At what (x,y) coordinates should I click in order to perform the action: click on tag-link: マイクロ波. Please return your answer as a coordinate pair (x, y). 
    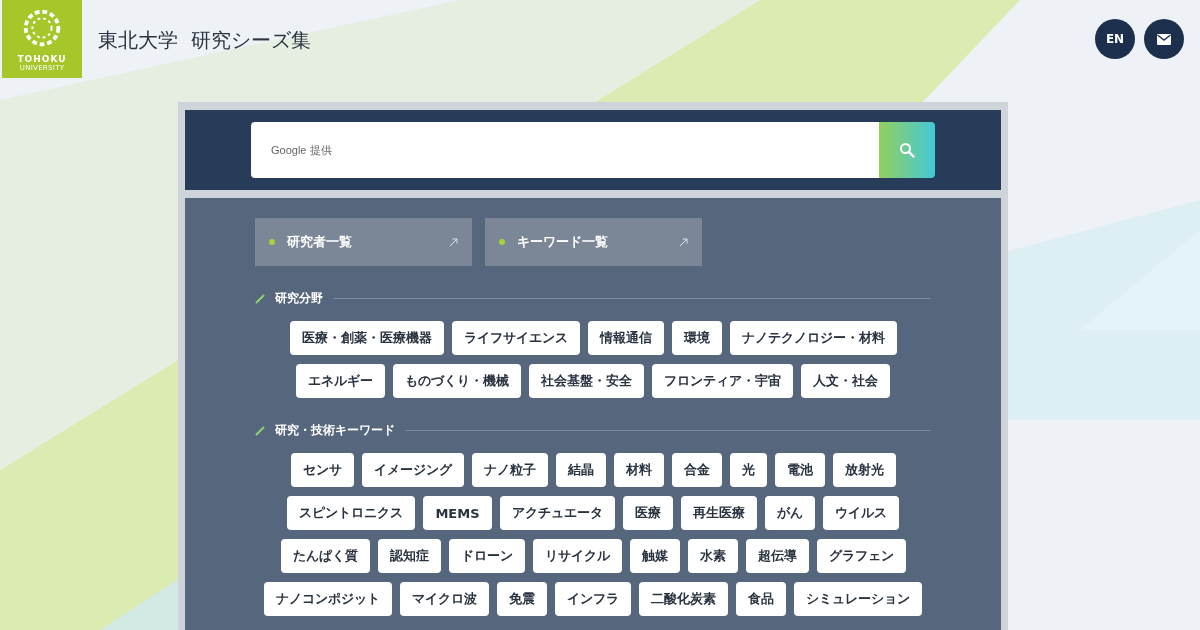
    Looking at the image, I should click on (444, 599).